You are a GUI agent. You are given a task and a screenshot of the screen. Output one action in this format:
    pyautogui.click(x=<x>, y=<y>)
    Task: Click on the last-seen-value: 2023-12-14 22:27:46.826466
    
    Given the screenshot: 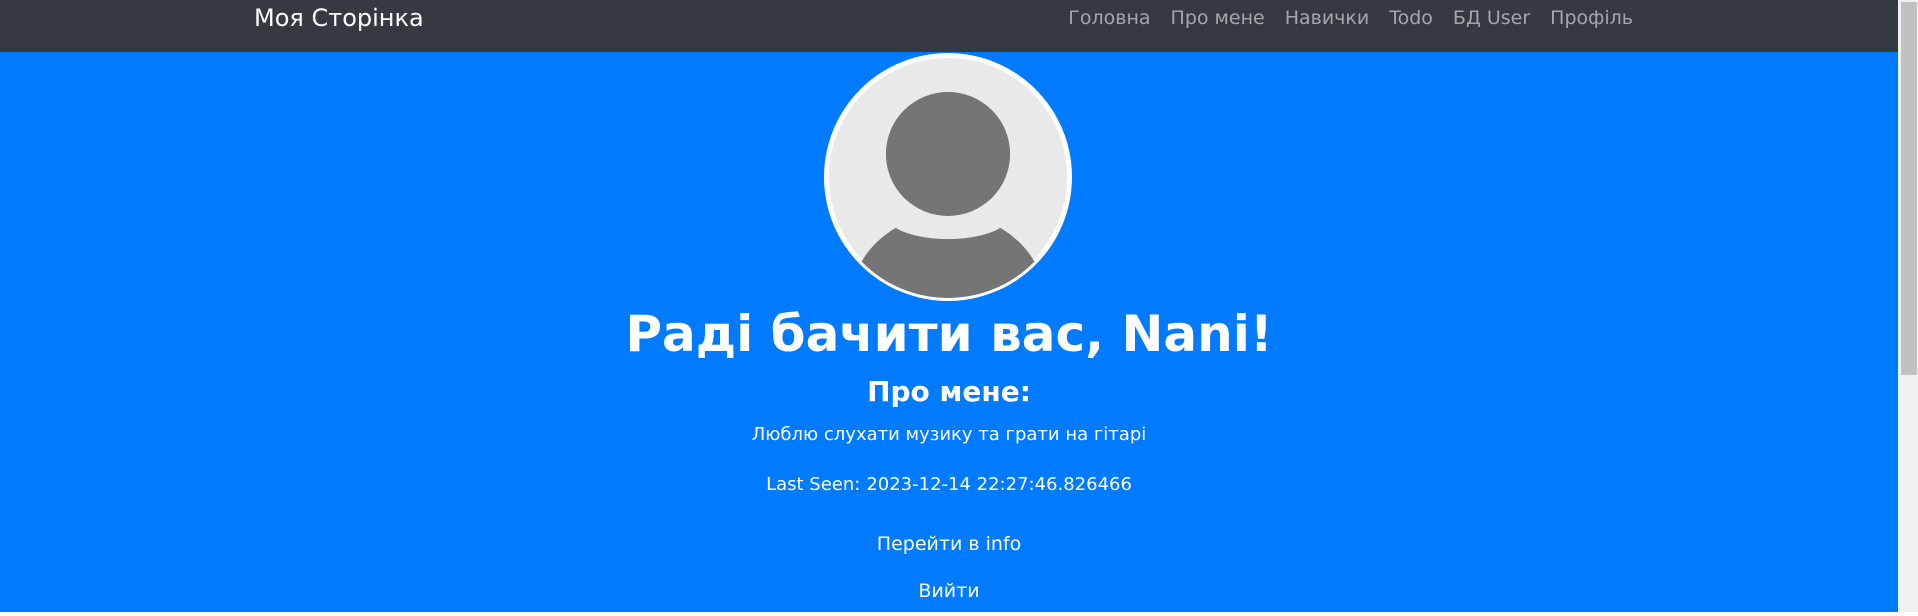 What is the action you would take?
    pyautogui.click(x=999, y=484)
    